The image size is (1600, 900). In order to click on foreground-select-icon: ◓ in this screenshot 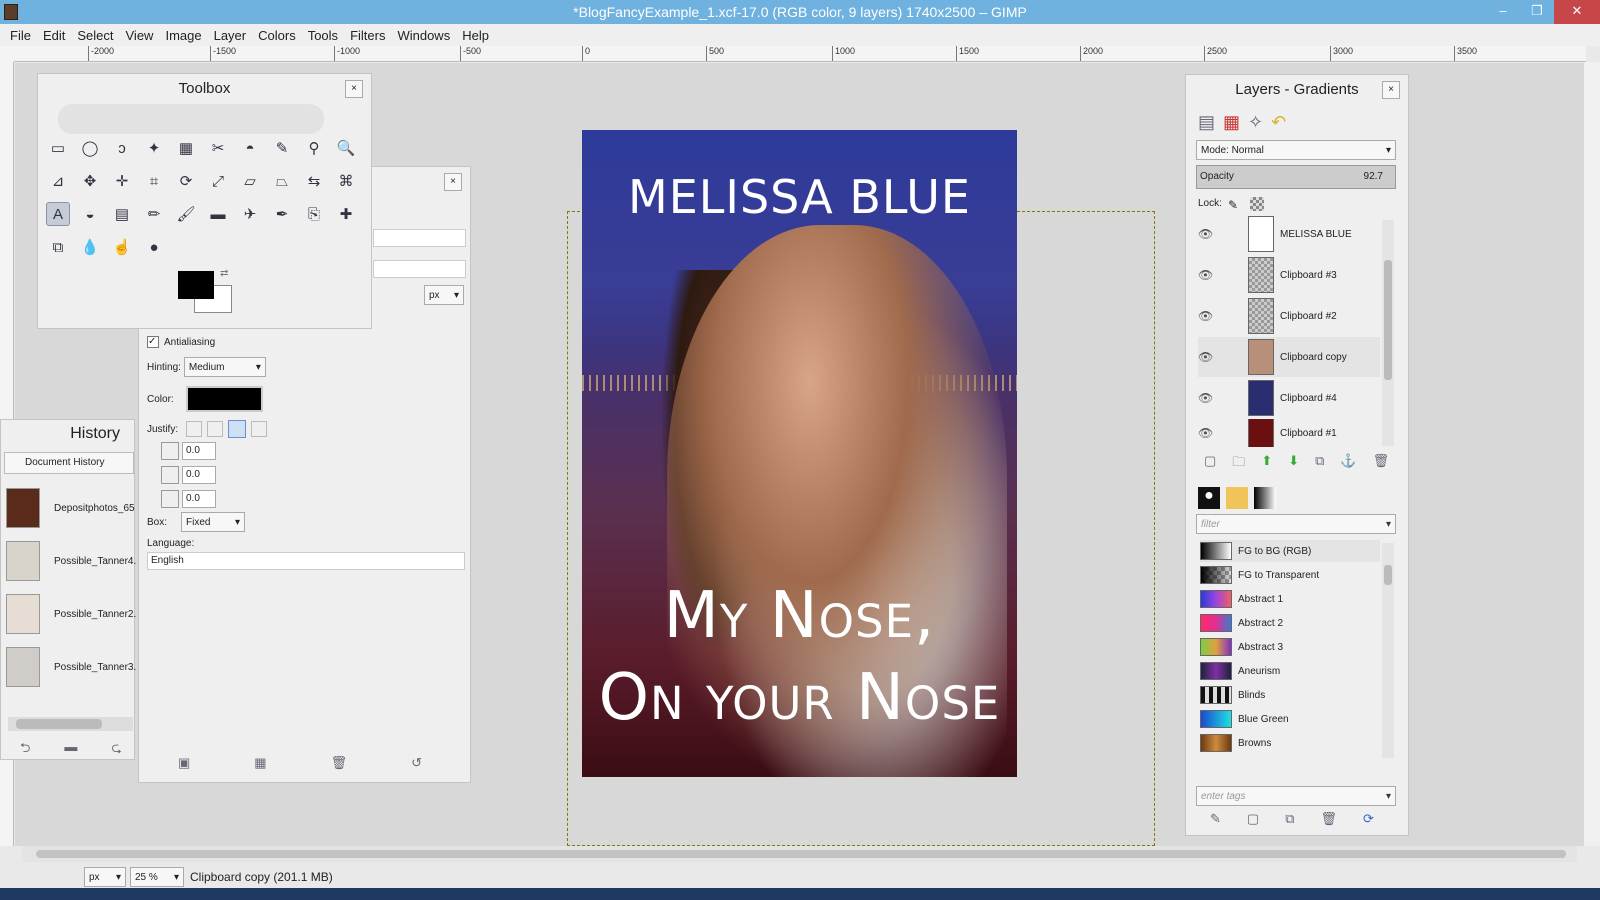, I will do `click(250, 148)`.